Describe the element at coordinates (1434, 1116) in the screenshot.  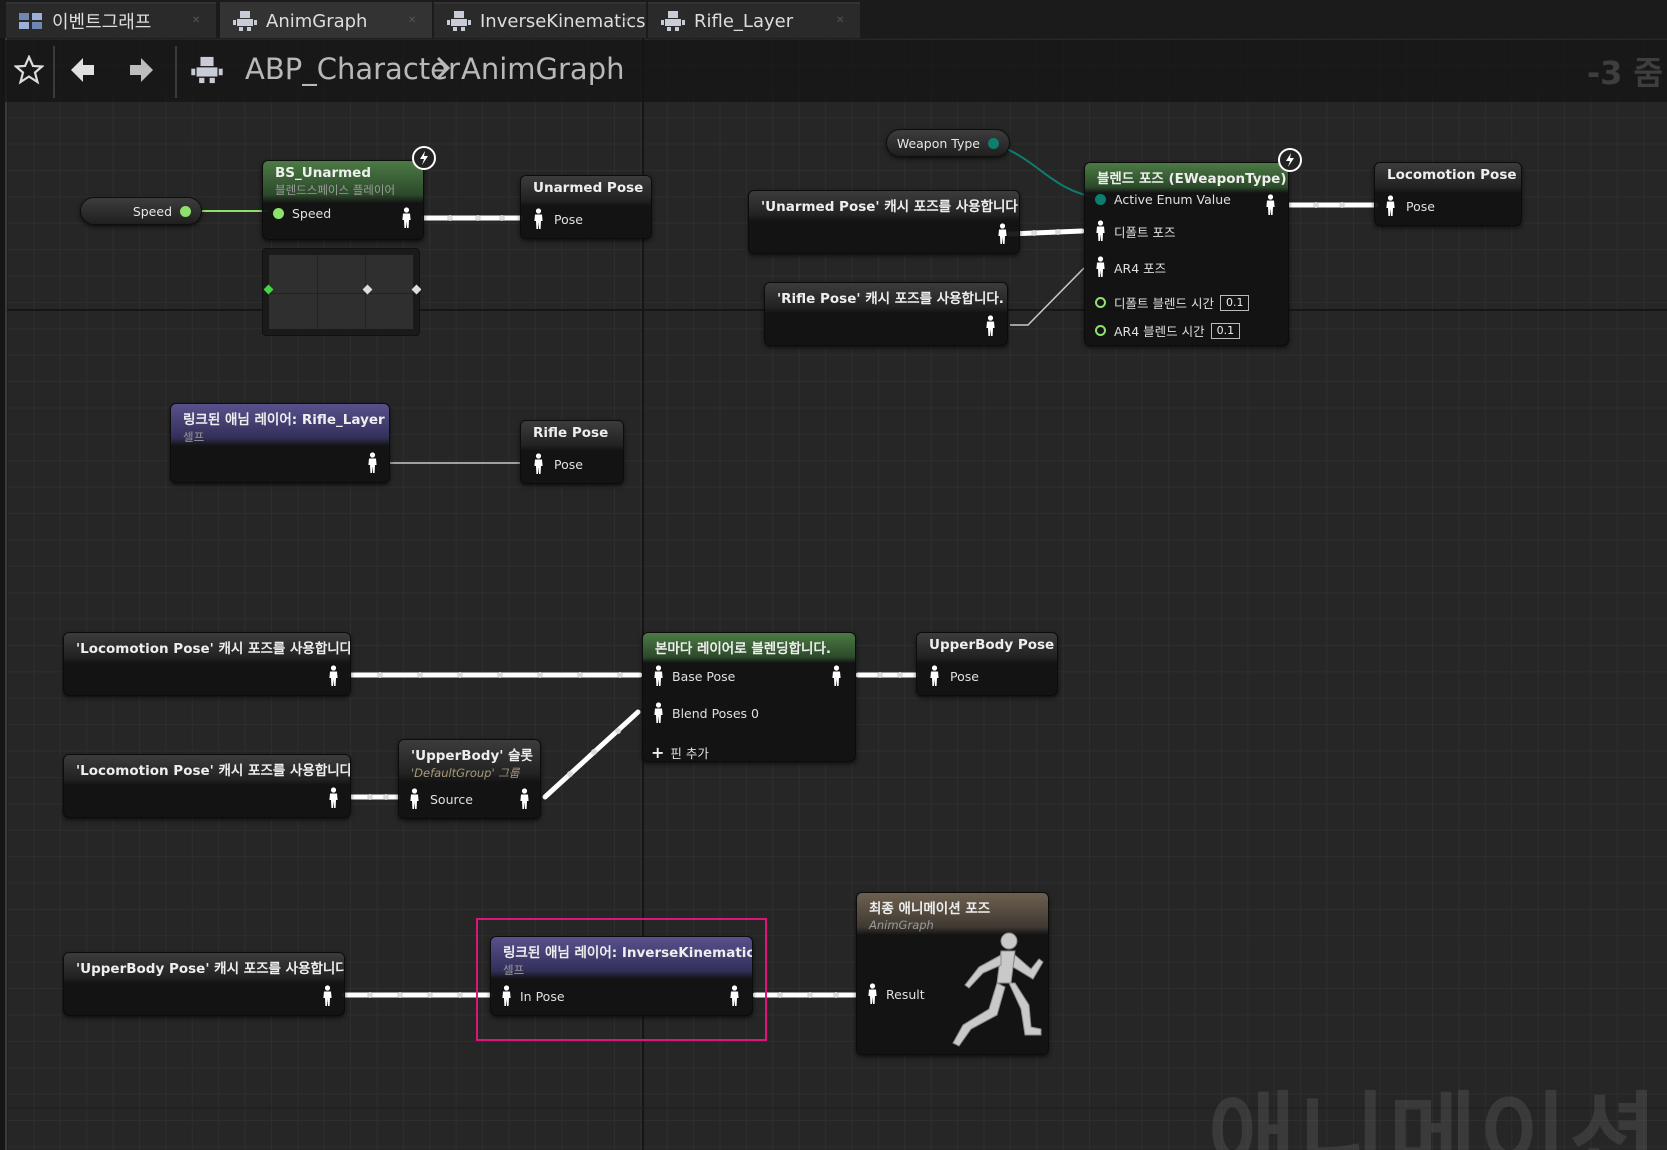
I see `graph-watermark: 애니메이션` at that location.